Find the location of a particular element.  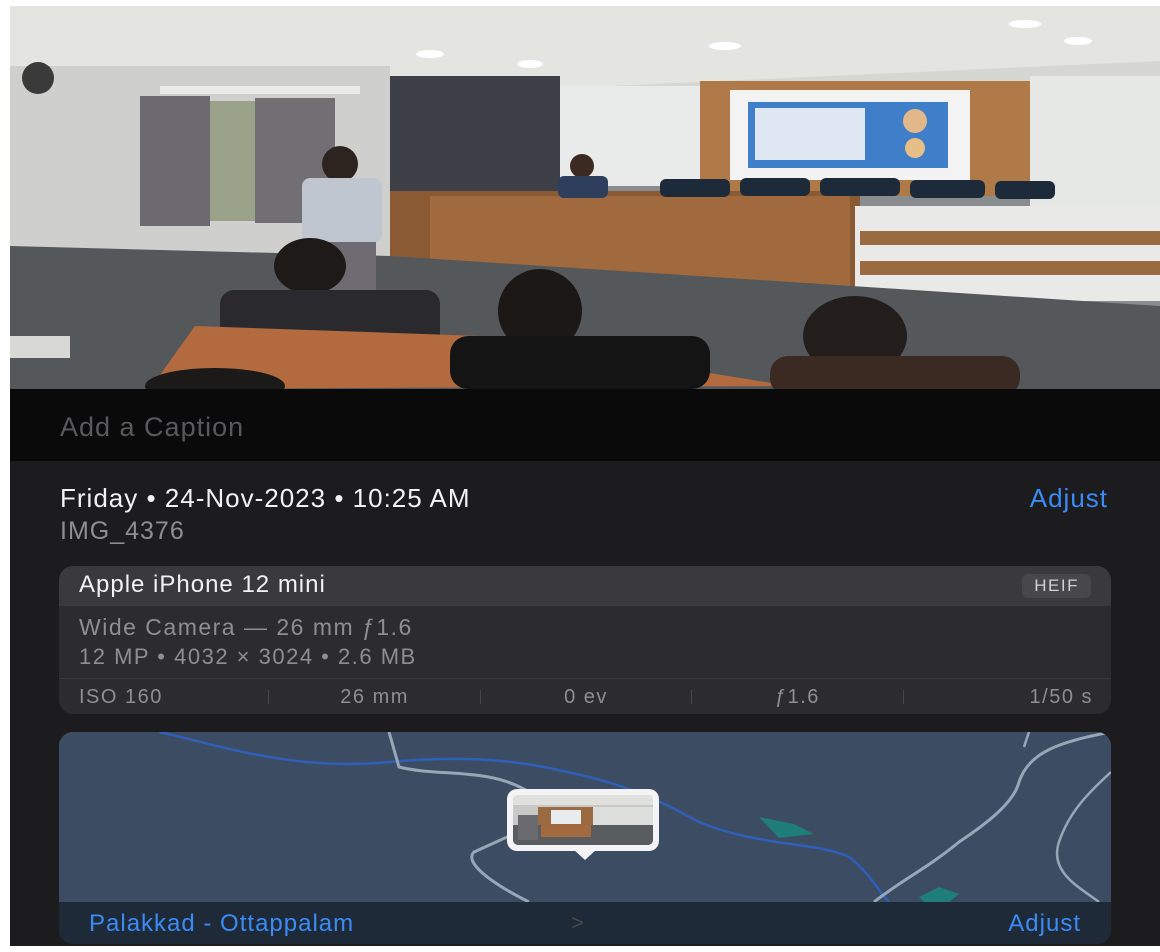

format-badge: HEIF is located at coordinates (1056, 586).